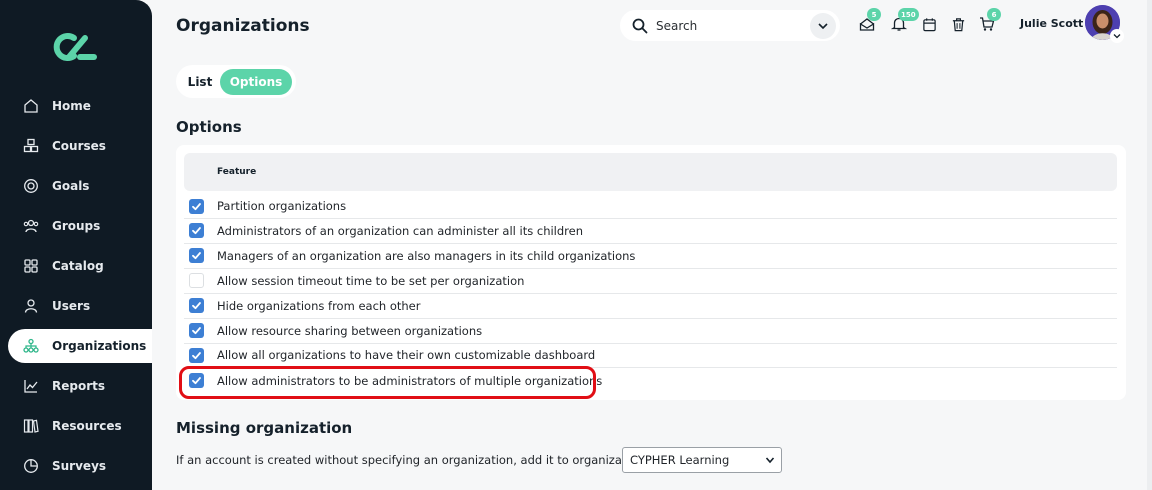 This screenshot has height=490, width=1152. I want to click on search-bar: Search, so click(730, 25).